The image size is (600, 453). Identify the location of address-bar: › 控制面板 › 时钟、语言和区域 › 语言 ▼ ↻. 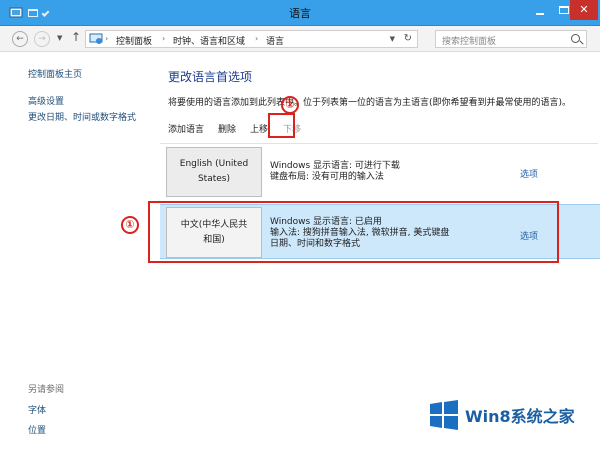
(251, 39).